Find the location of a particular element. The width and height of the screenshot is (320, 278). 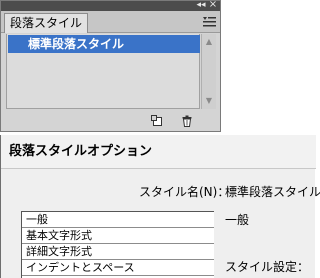

list-item-label: 標準段落スタイル is located at coordinates (76, 44).